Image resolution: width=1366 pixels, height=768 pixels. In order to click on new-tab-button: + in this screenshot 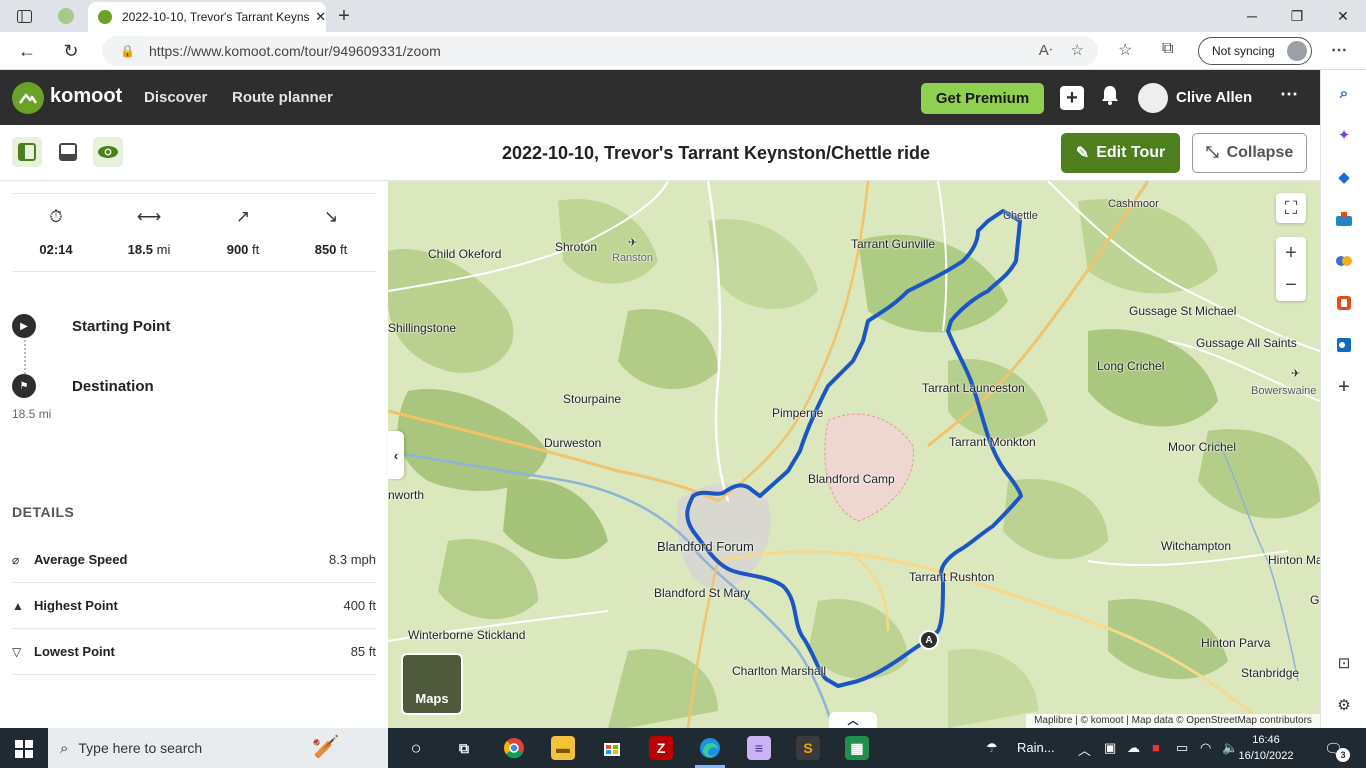, I will do `click(344, 16)`.